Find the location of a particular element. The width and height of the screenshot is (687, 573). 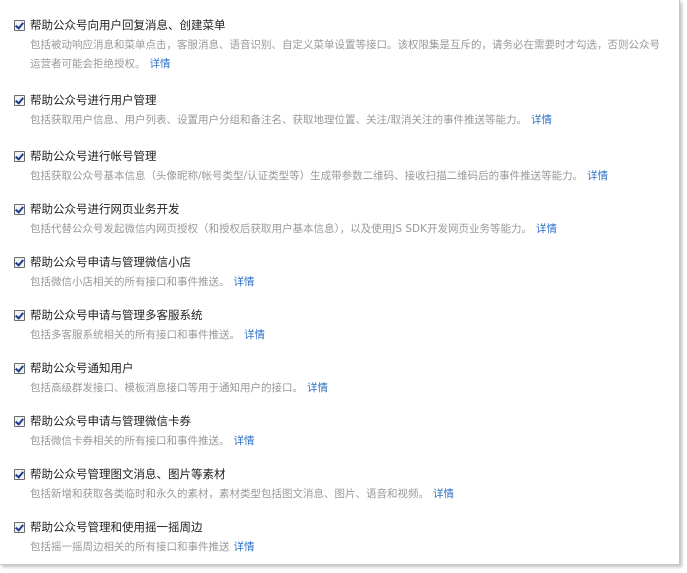

permission-item-notify-users: 帮助公众号通知用户 包括高级群发接口、模板消息接口等用于通知用户的接口。 详情 is located at coordinates (344, 385).